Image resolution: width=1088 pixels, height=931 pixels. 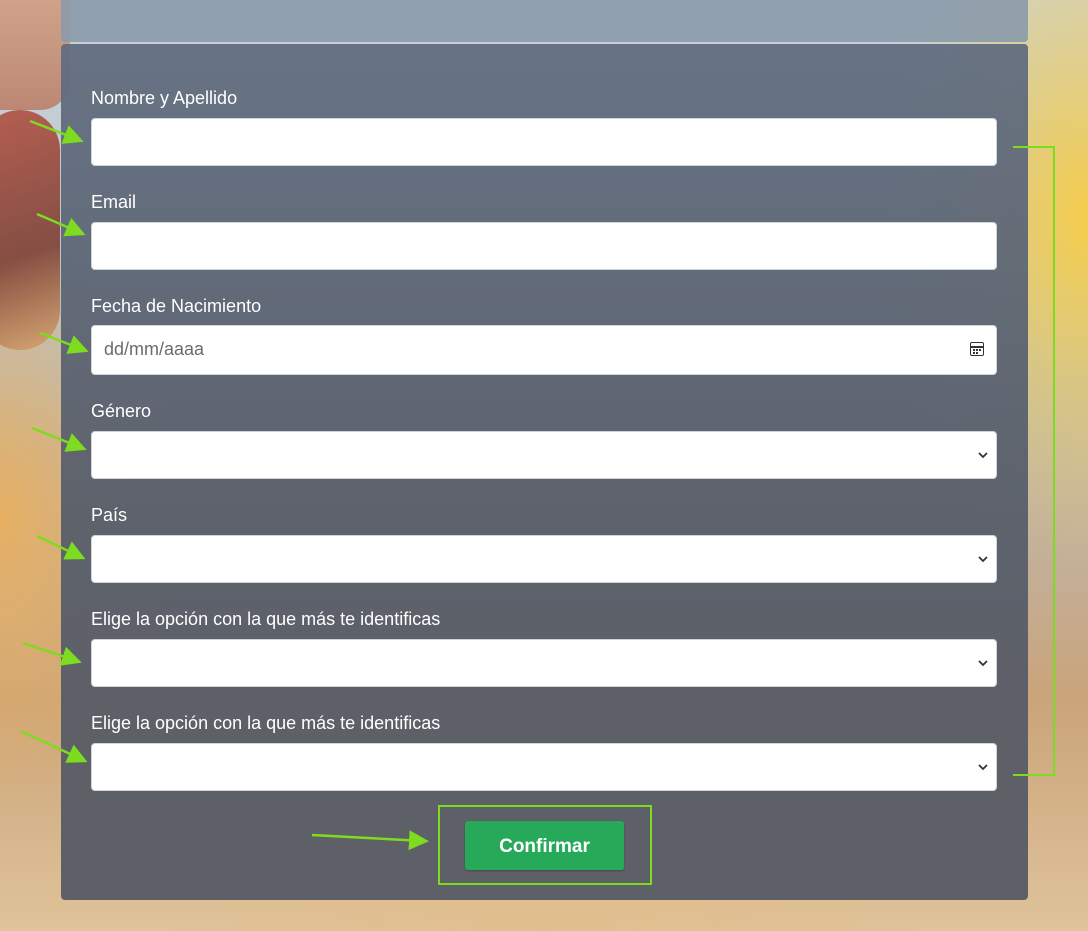 I want to click on arrow-country, so click(x=61, y=547).